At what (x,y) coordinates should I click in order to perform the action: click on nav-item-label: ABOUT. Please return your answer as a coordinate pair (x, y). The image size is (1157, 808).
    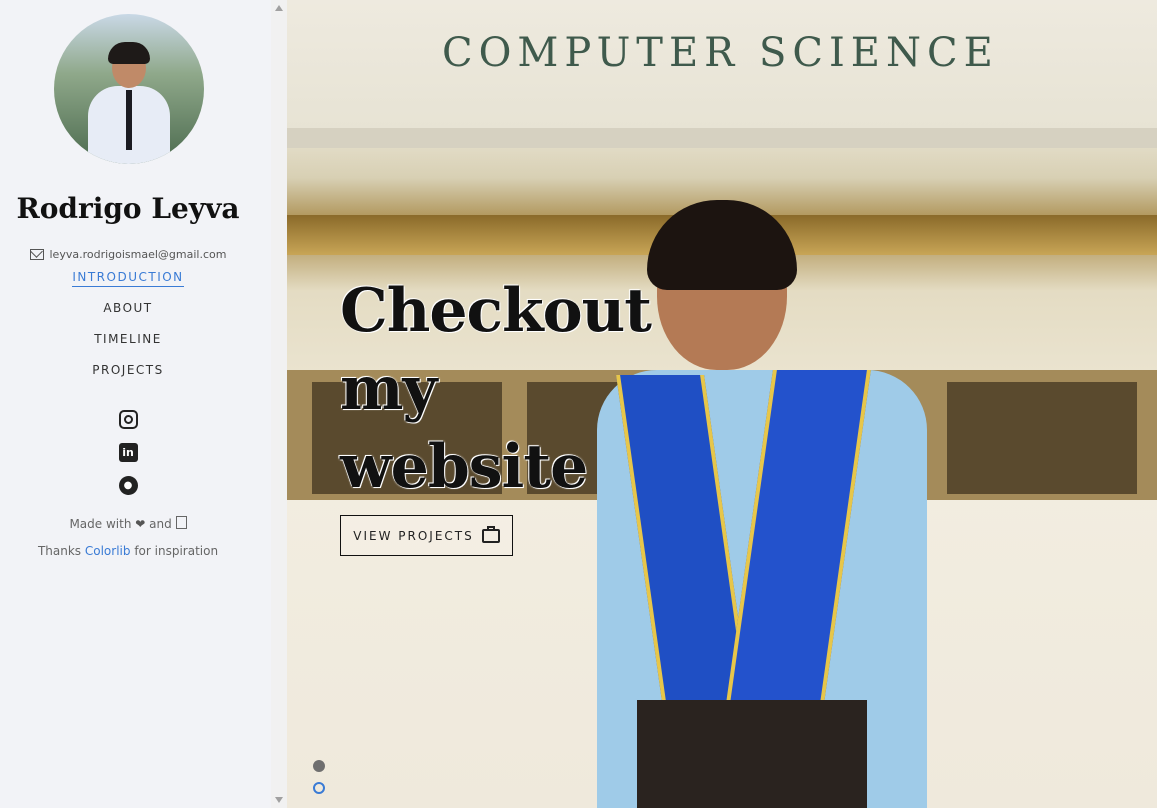
    Looking at the image, I should click on (128, 308).